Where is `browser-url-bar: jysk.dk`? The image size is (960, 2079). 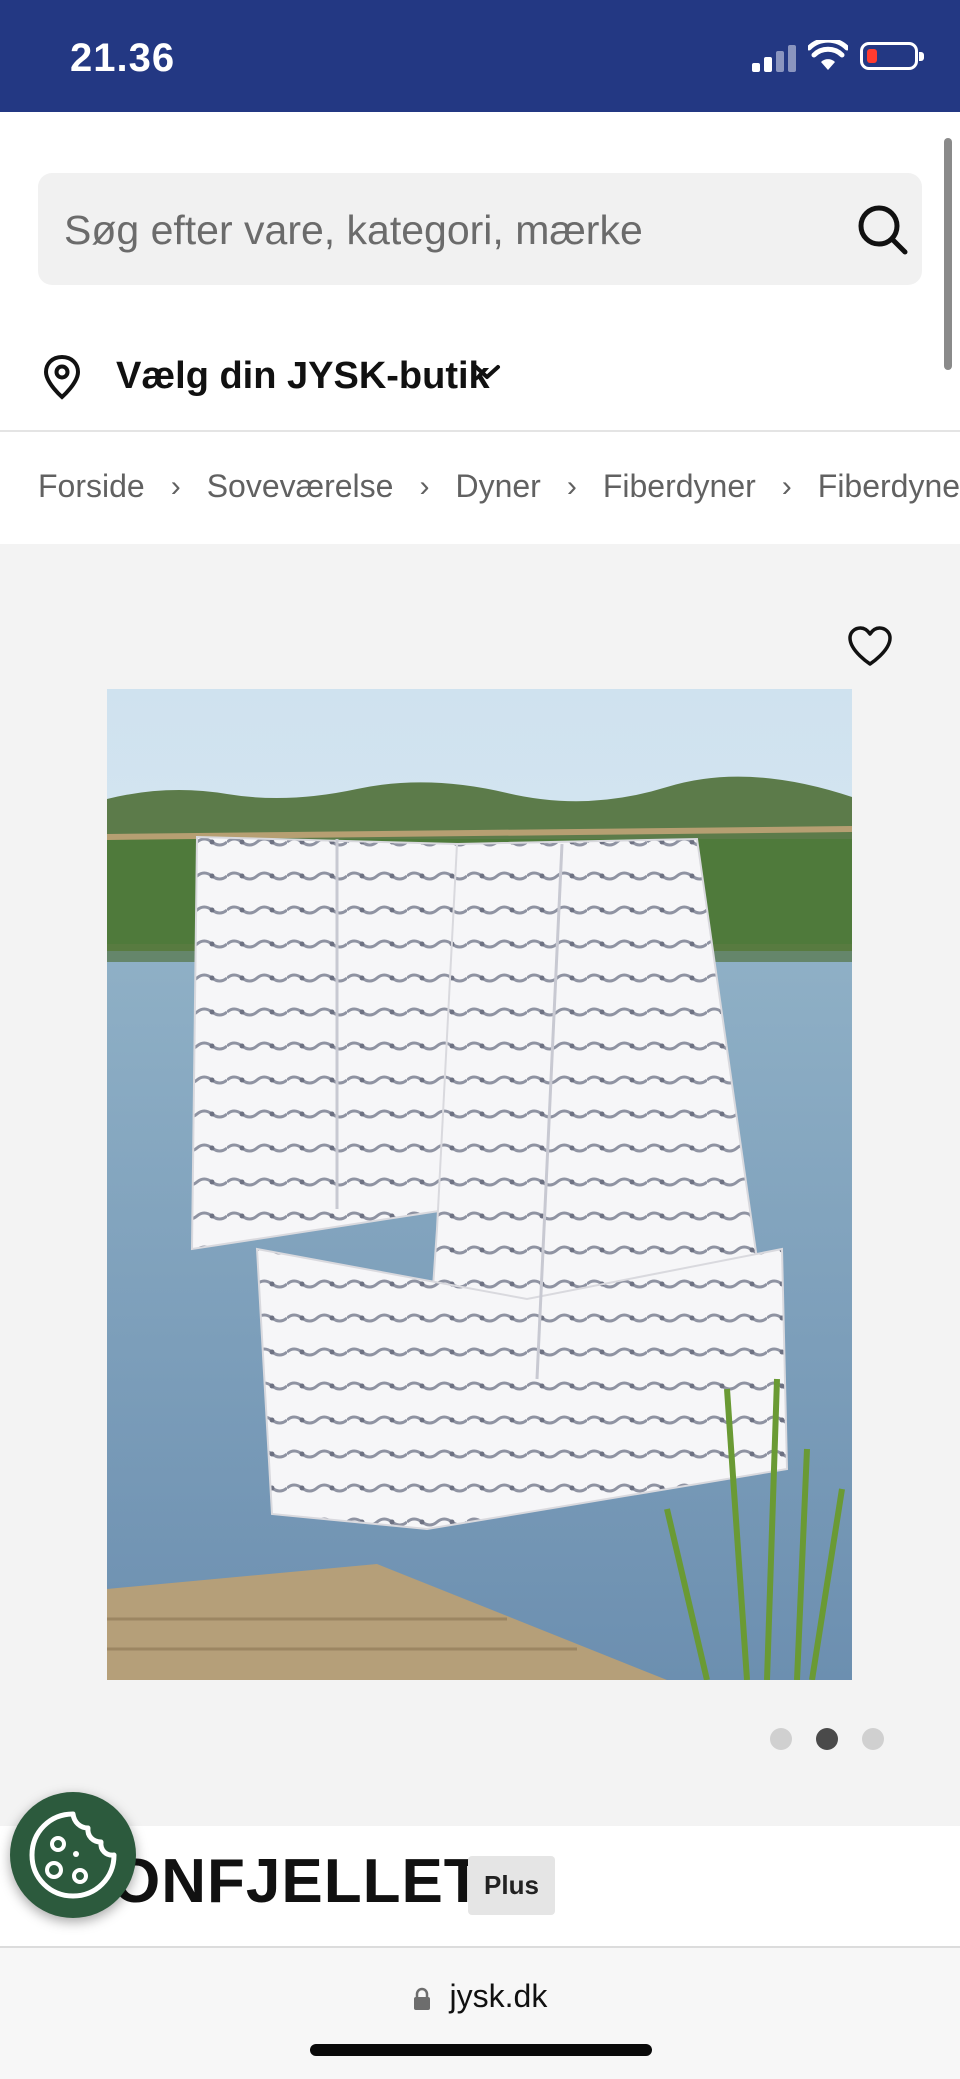 browser-url-bar: jysk.dk is located at coordinates (480, 2012).